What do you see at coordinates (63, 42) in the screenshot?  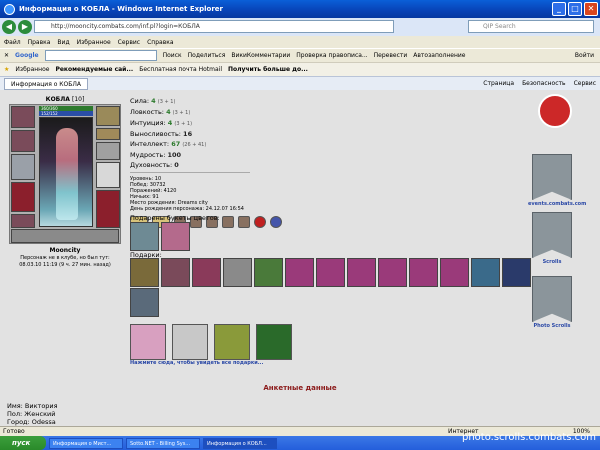 I see `menu-view: Вид` at bounding box center [63, 42].